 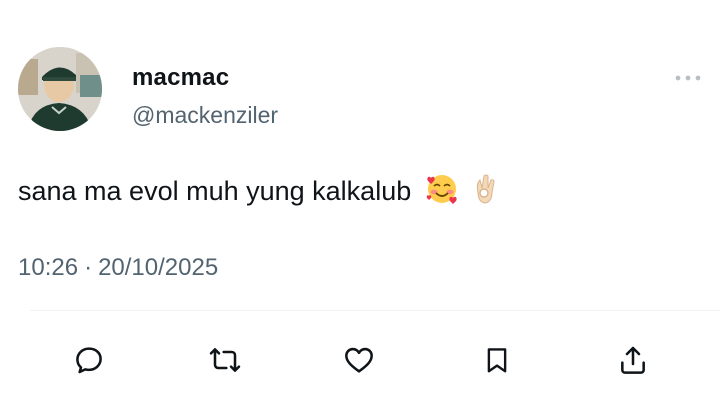 I want to click on display-name: macmac, so click(x=180, y=78).